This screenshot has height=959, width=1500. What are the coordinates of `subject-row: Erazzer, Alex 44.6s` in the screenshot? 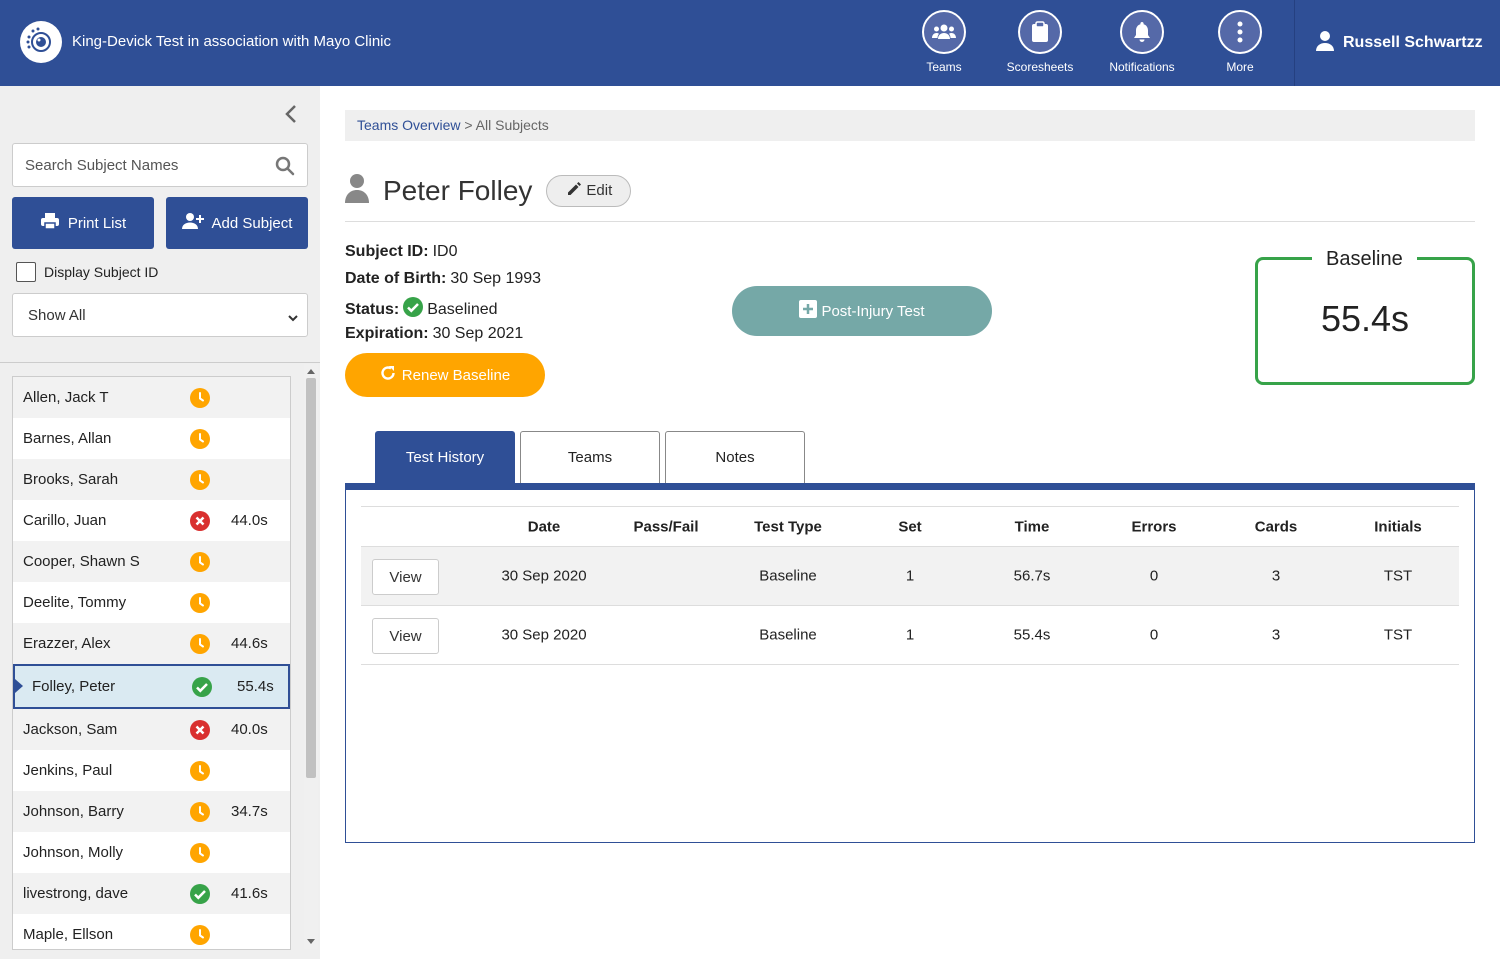 It's located at (151, 643).